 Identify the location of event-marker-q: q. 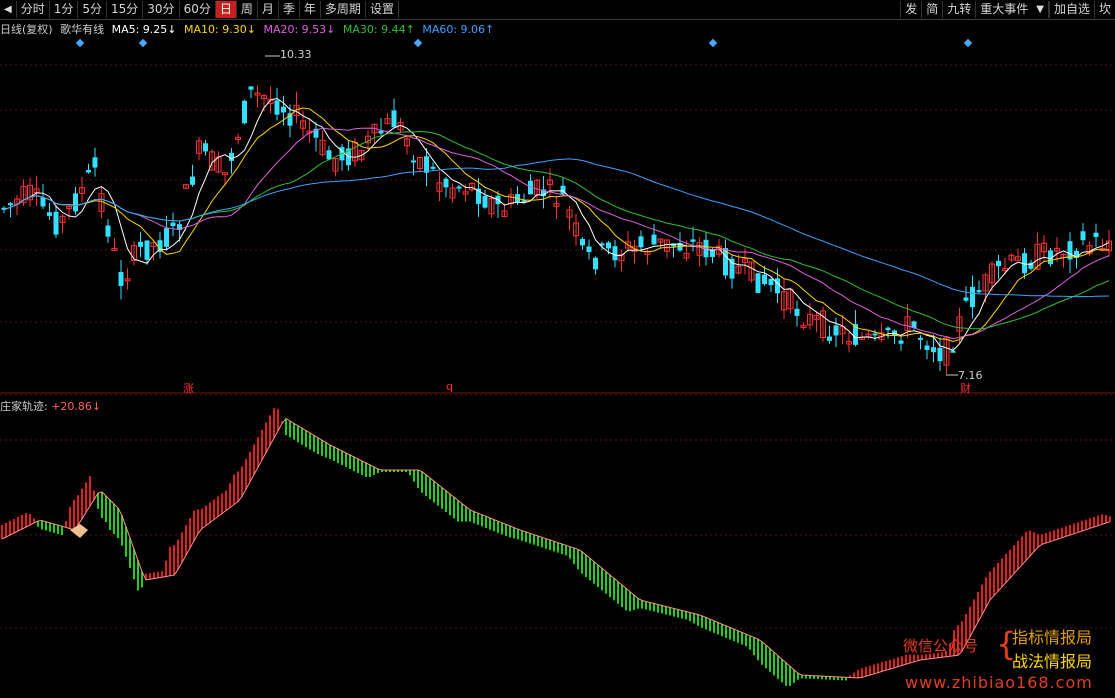
(449, 386).